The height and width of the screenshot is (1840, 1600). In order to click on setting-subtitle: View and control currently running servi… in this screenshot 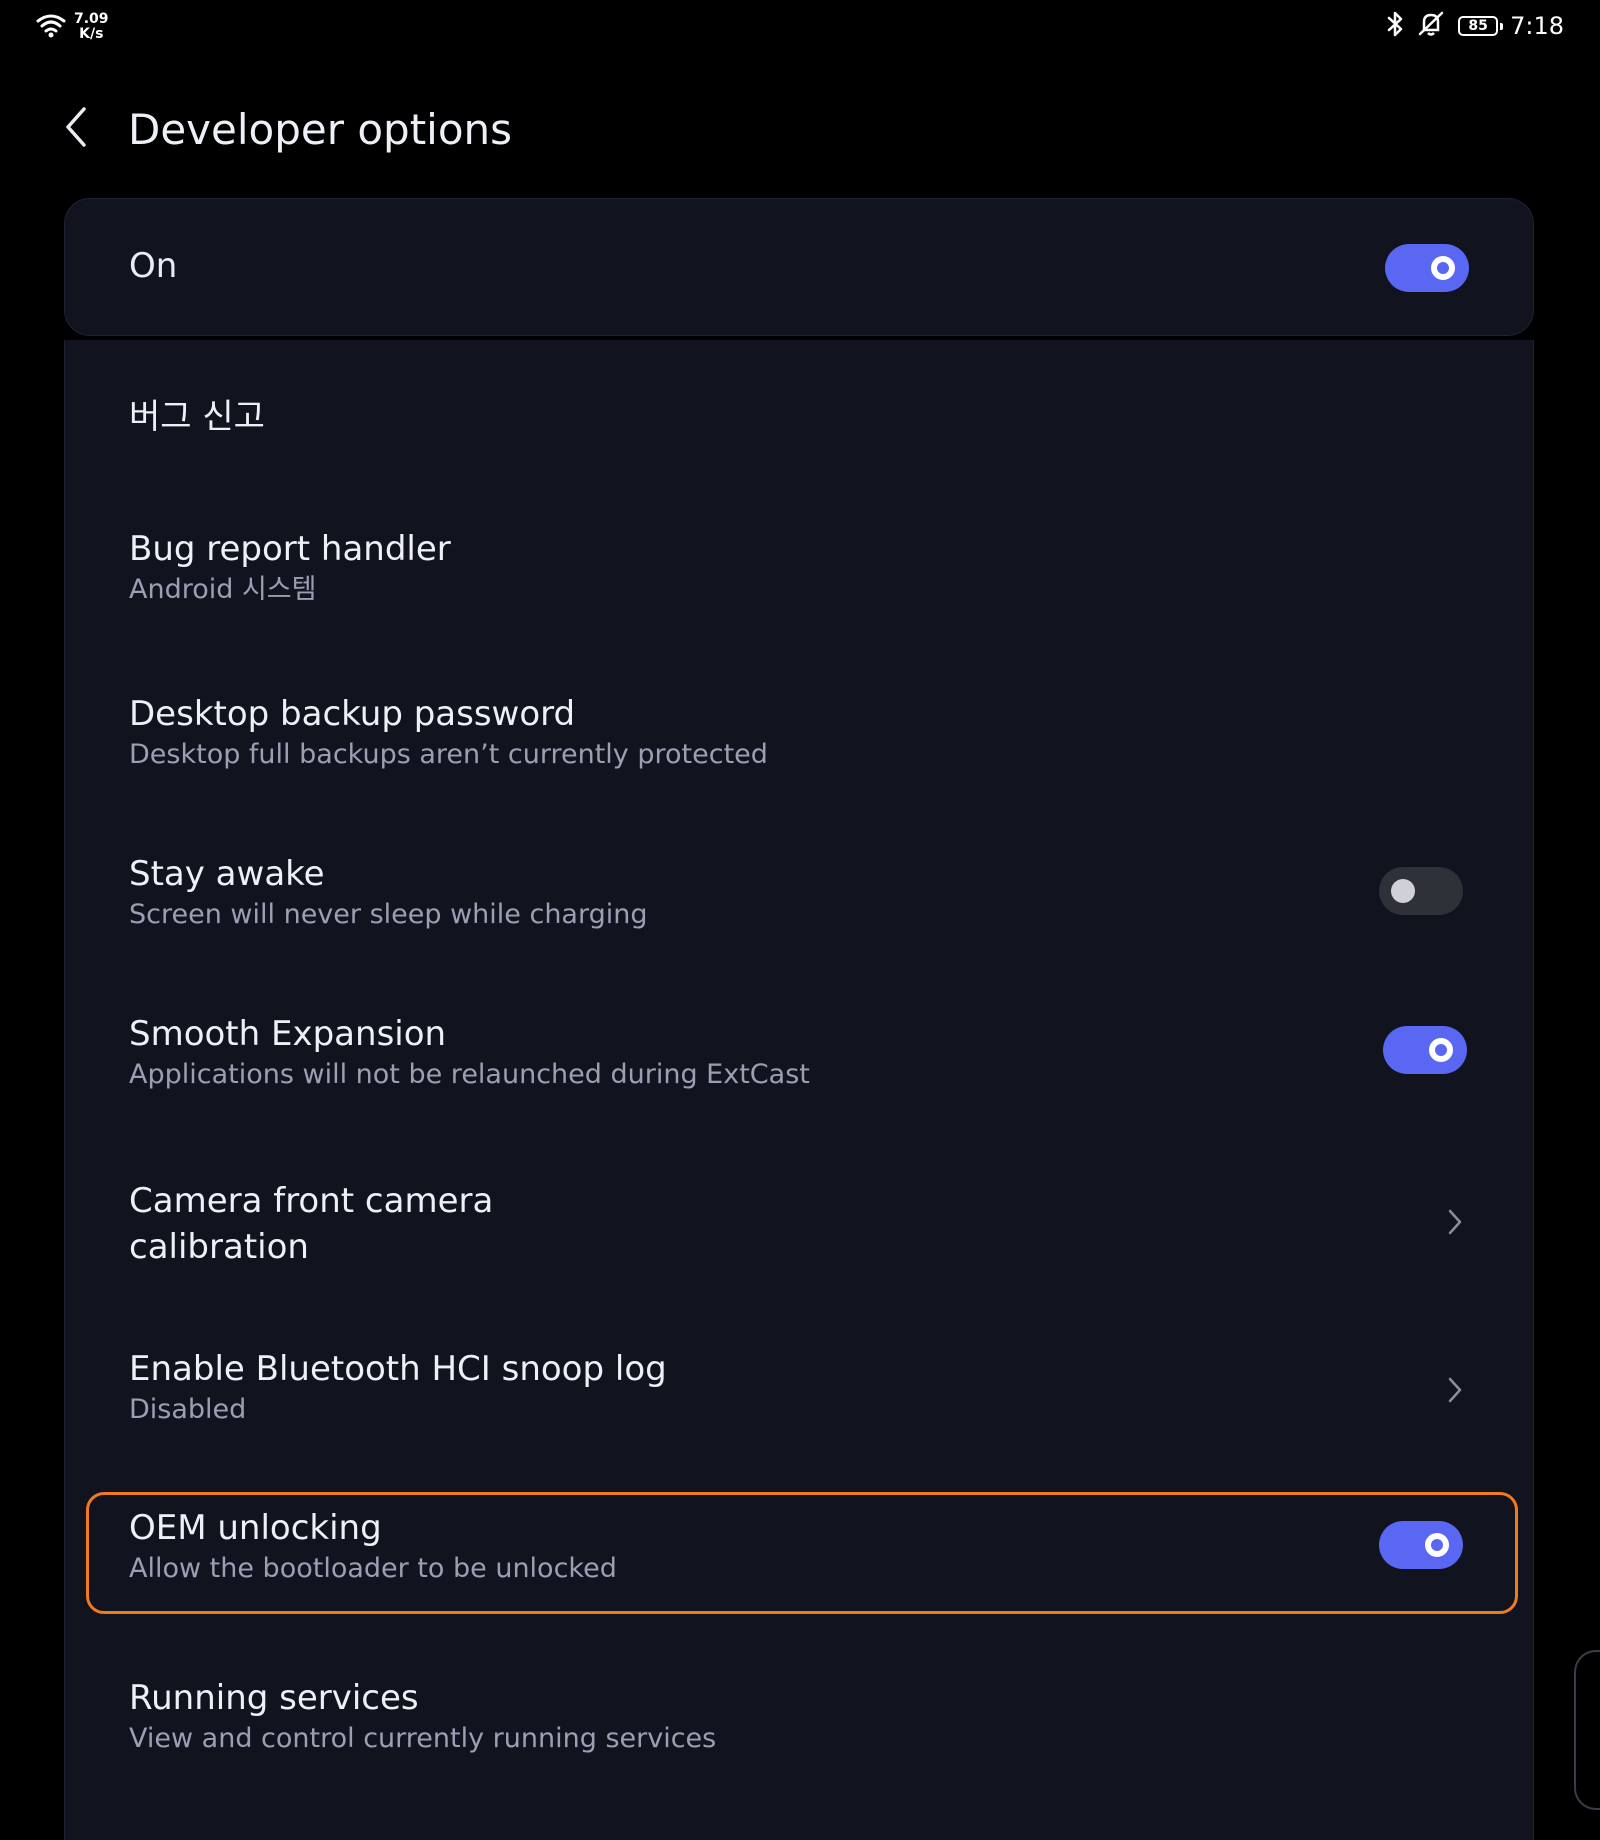, I will do `click(423, 1738)`.